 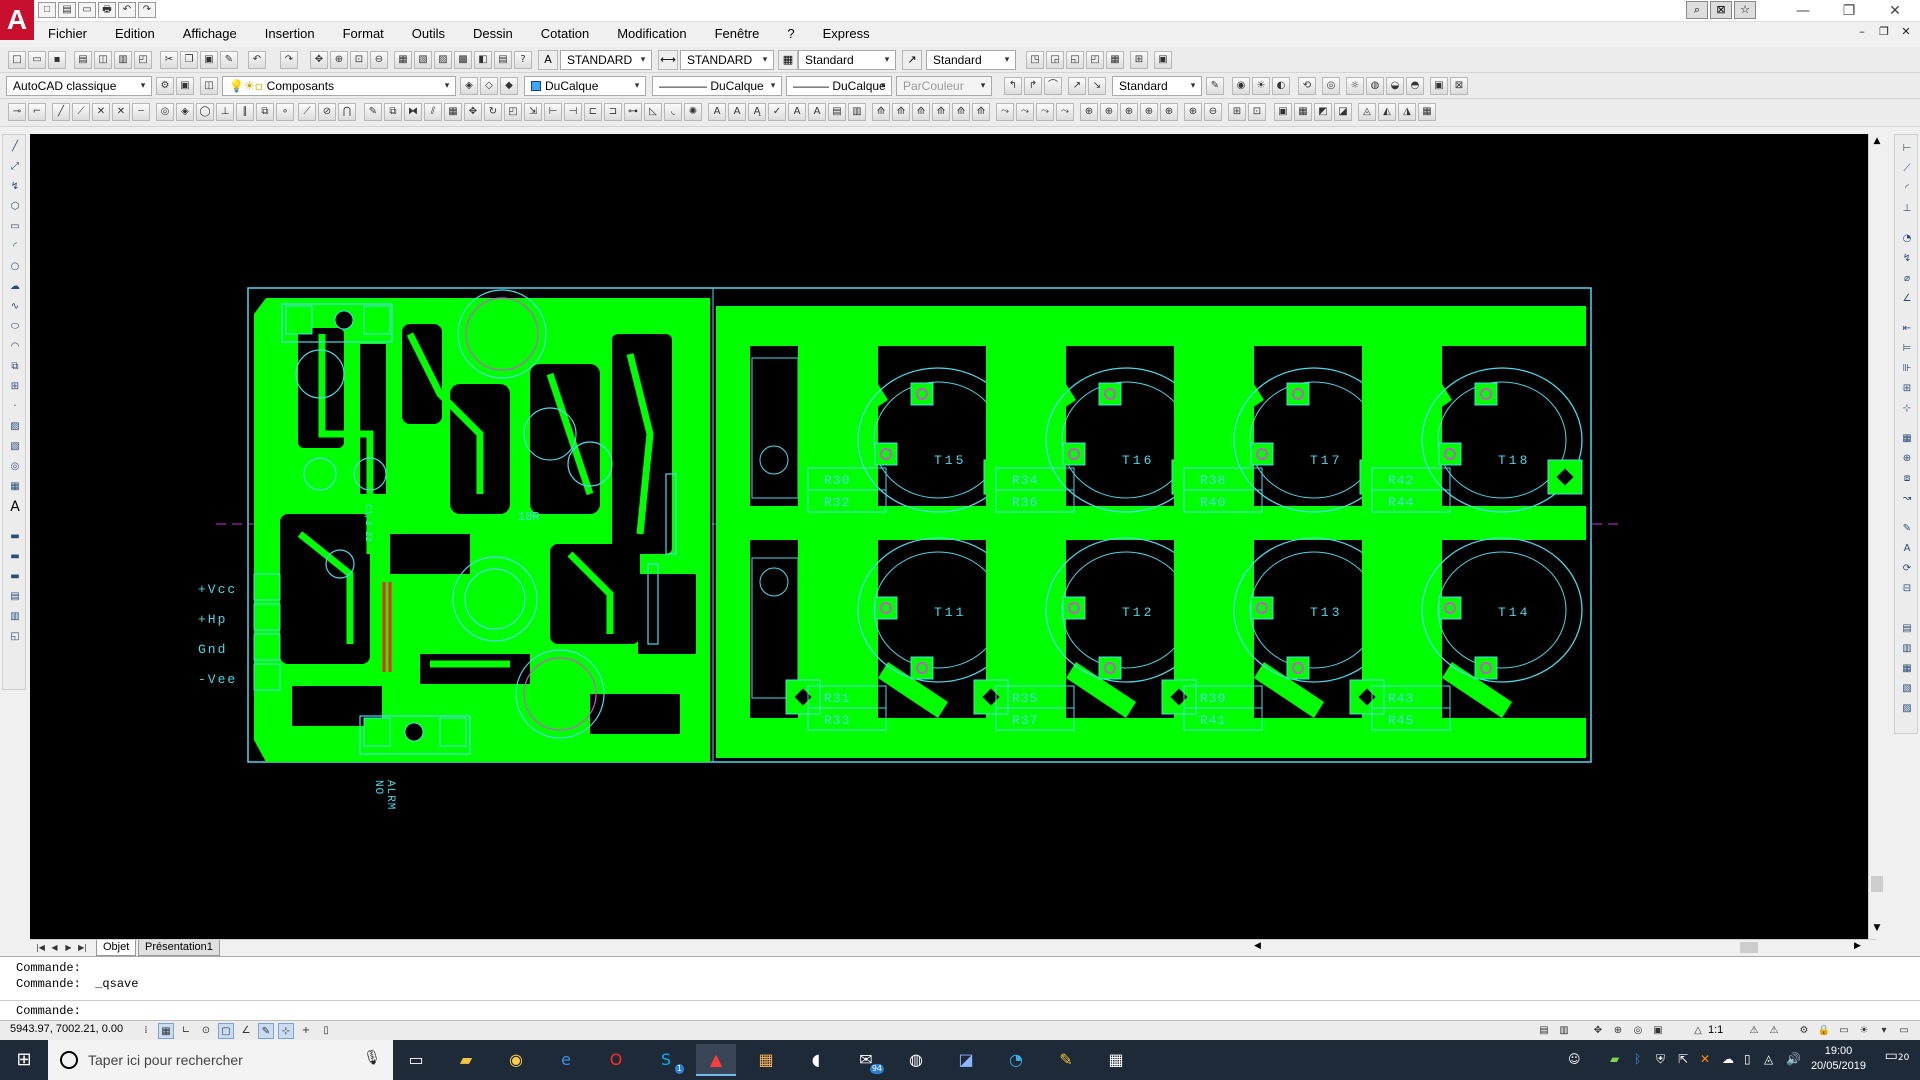 What do you see at coordinates (1844, 1031) in the screenshot?
I see `hardware-acceleration-icon: ▭` at bounding box center [1844, 1031].